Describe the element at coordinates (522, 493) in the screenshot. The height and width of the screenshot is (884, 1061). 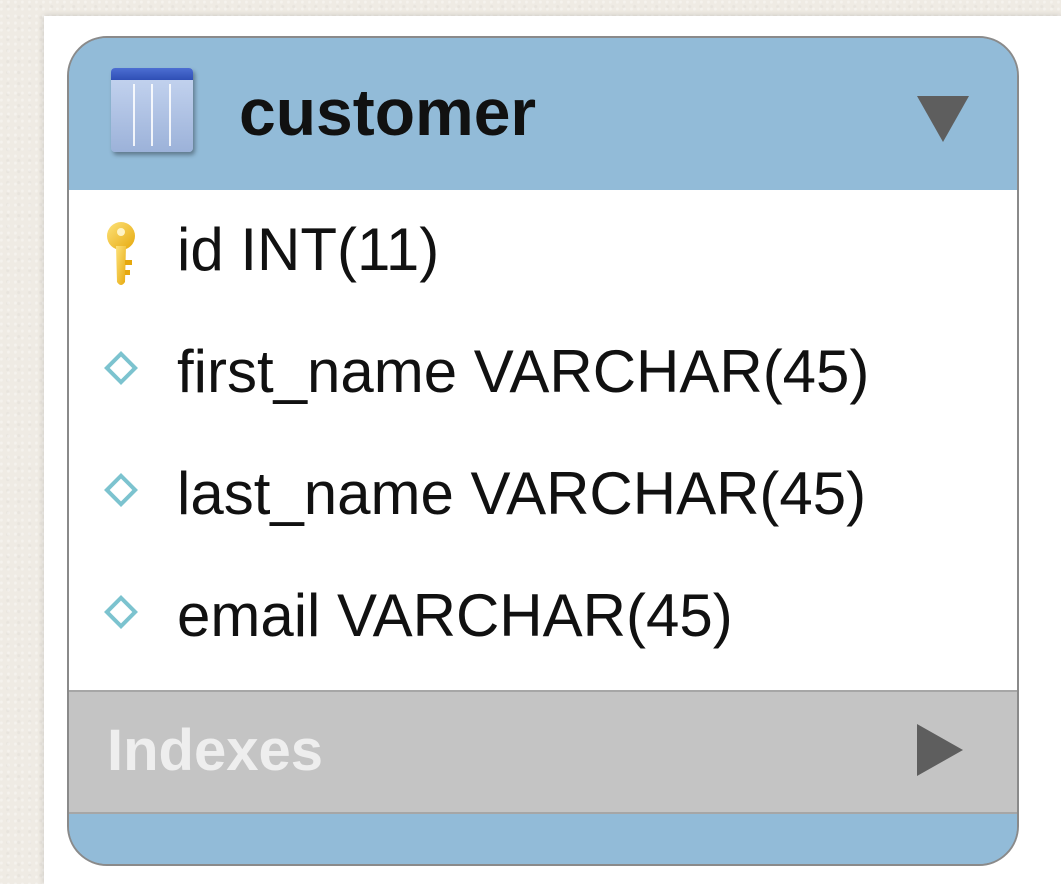
I see `column-label: last_name VARCHAR(45)` at that location.